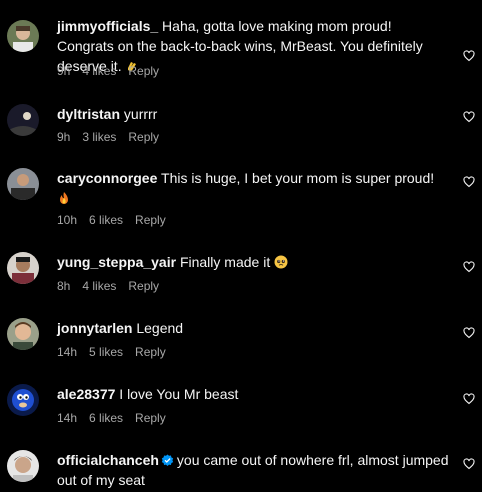  What do you see at coordinates (253, 394) in the screenshot?
I see `comment-body: ale28377 I love You Mr beast` at bounding box center [253, 394].